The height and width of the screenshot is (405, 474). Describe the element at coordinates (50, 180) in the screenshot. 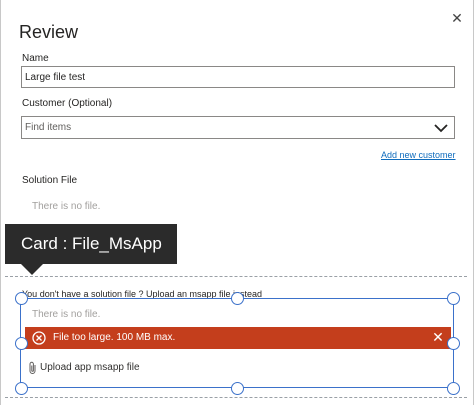

I see `solution-file-label: Solution File` at that location.